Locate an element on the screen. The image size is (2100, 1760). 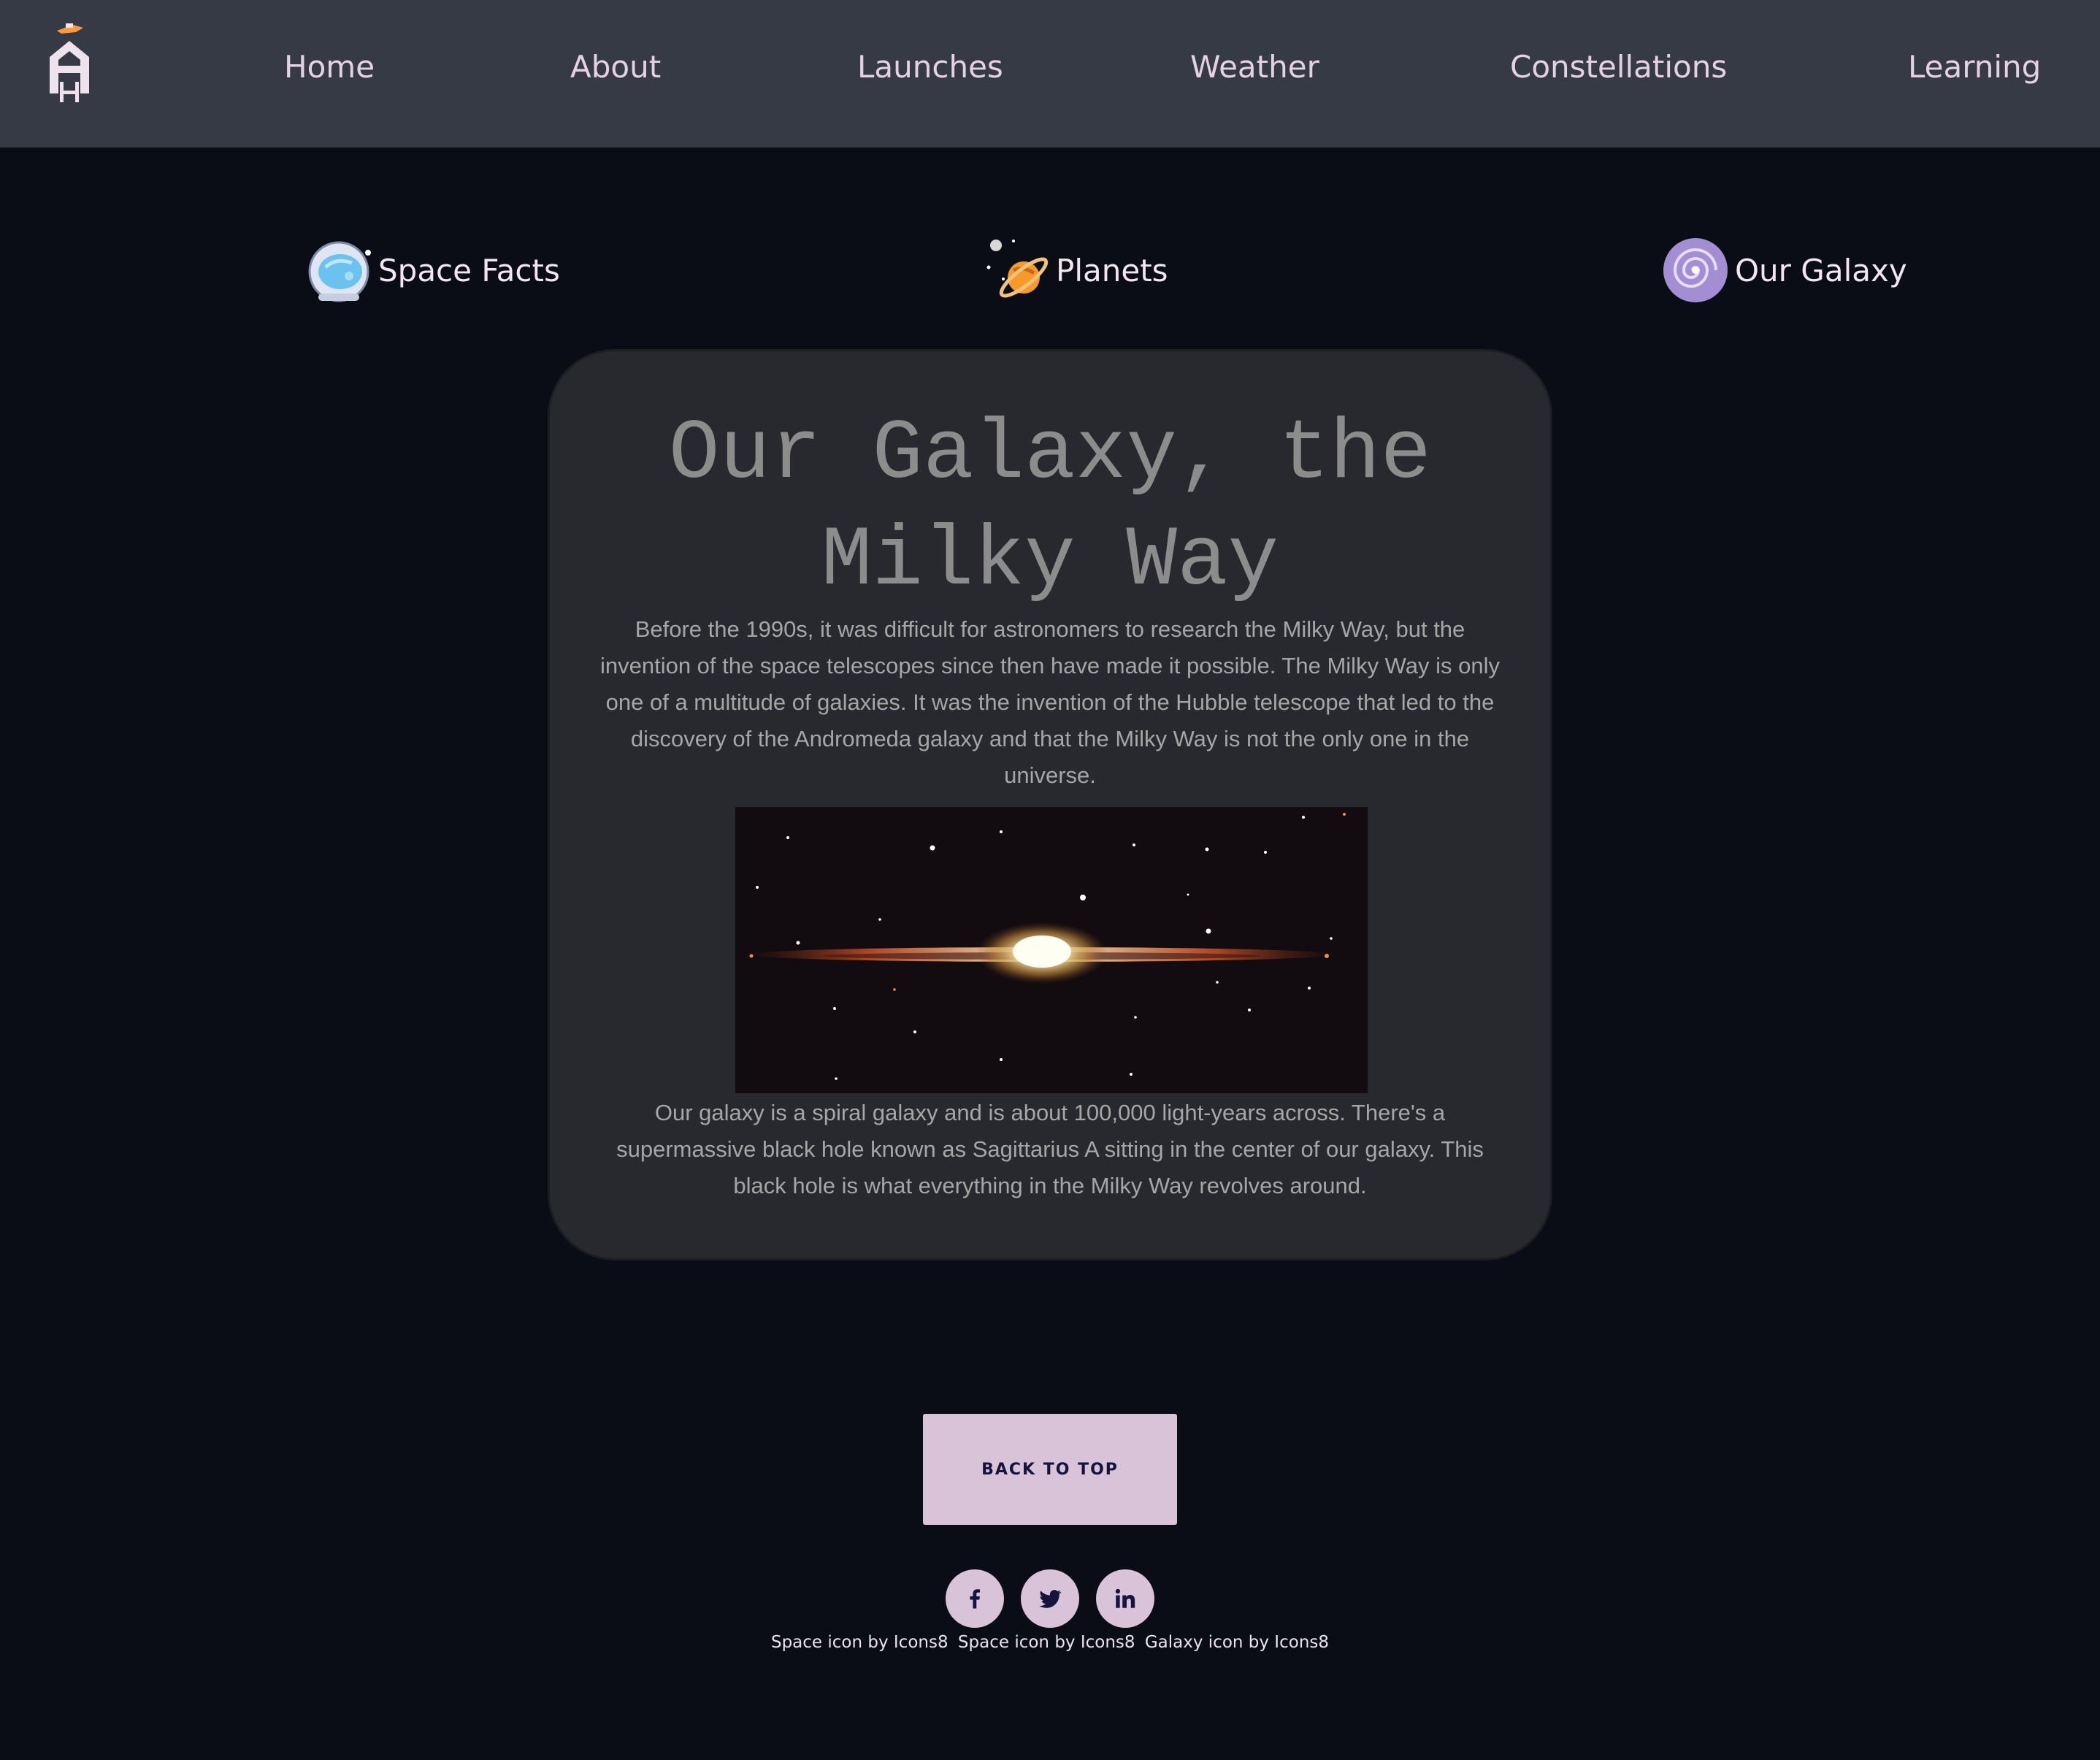
category-planets: Planets is located at coordinates (1074, 270).